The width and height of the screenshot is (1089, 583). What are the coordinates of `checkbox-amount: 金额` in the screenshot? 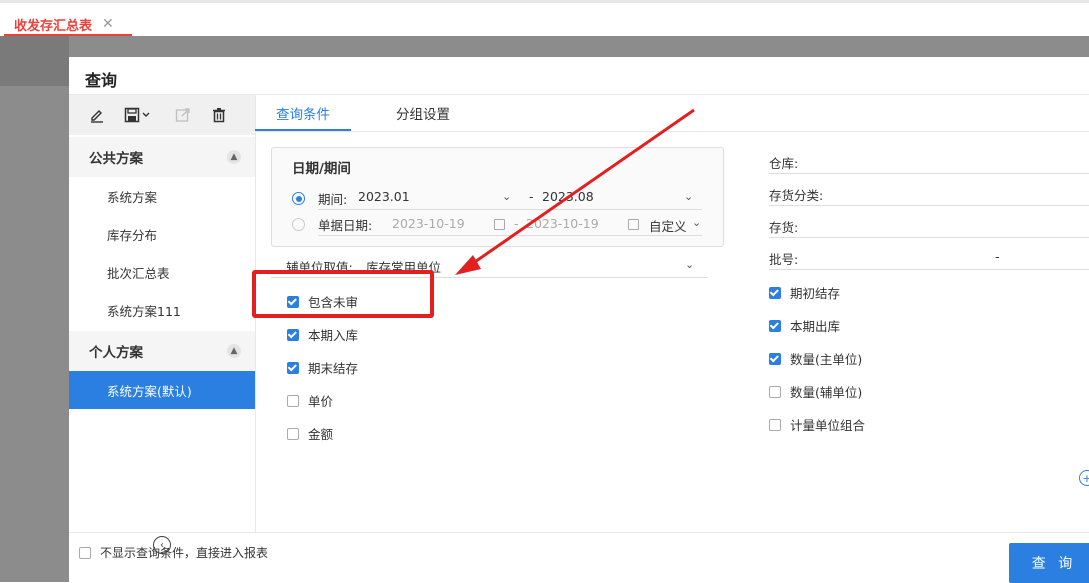 It's located at (310, 433).